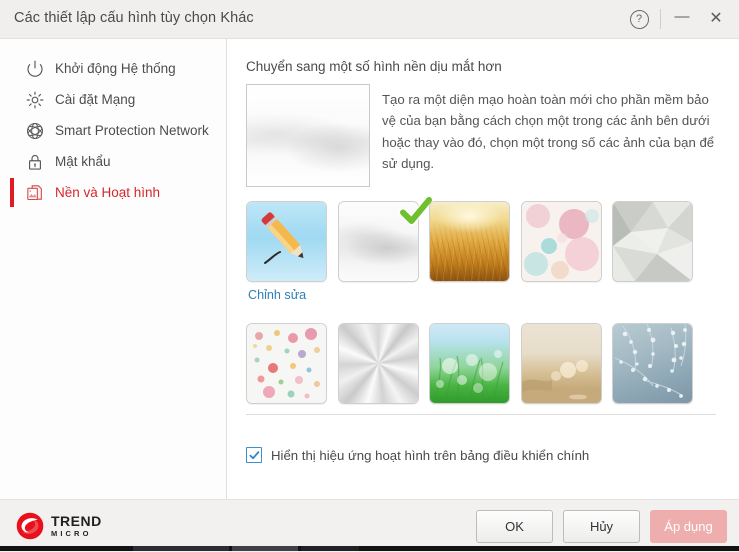  What do you see at coordinates (660, 19) in the screenshot?
I see `titlebar-divider` at bounding box center [660, 19].